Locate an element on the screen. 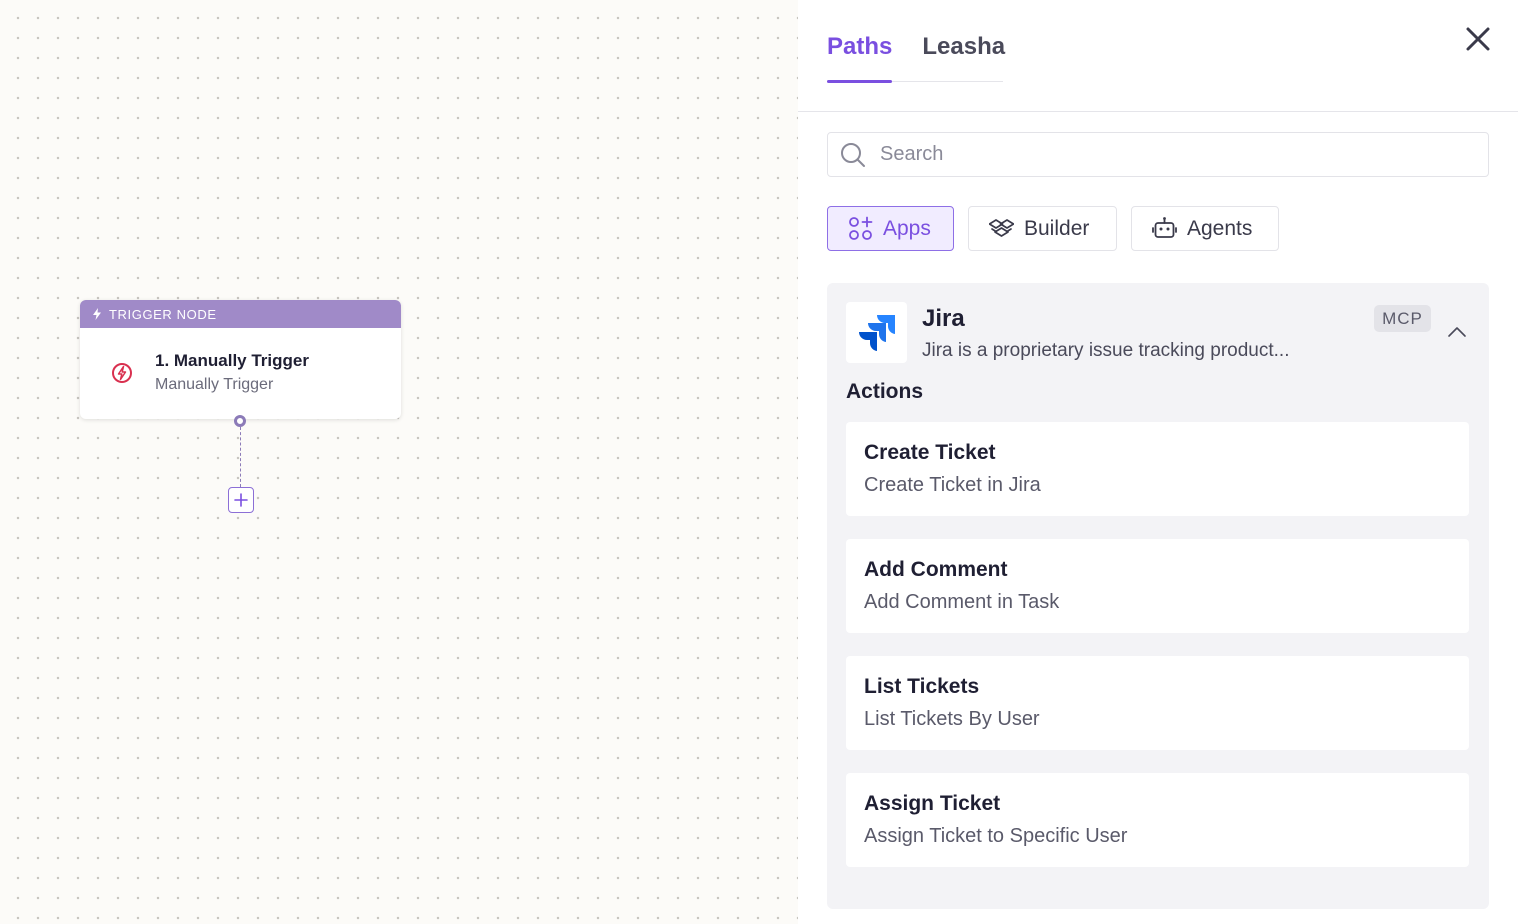 Image resolution: width=1518 pixels, height=924 pixels. close-button is located at coordinates (1478, 39).